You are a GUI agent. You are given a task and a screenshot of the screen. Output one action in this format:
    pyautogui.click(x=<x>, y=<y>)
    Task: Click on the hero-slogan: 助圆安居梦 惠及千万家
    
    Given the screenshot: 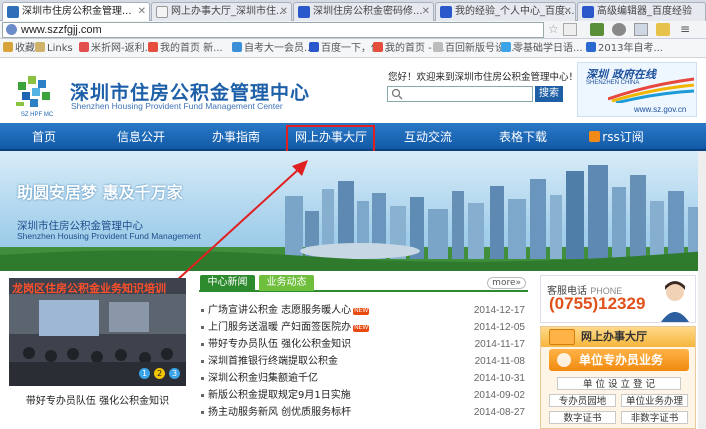 What is the action you would take?
    pyautogui.click(x=100, y=192)
    